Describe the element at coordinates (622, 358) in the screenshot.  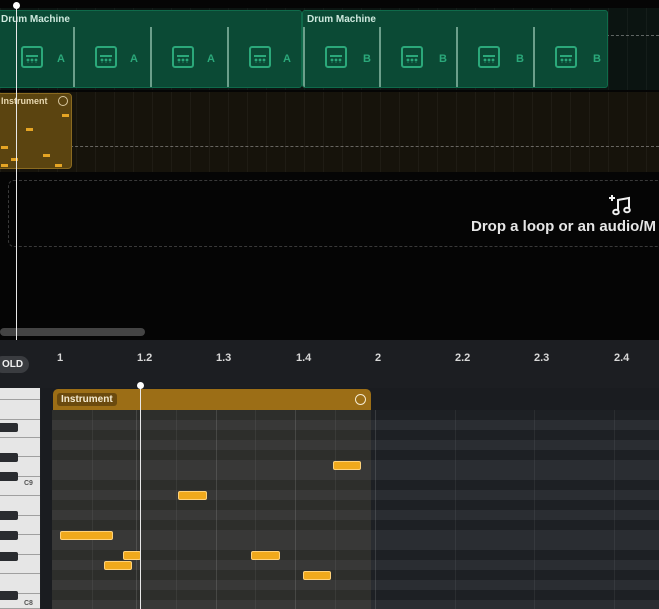
I see `ruler-tick-label: 2.4` at that location.